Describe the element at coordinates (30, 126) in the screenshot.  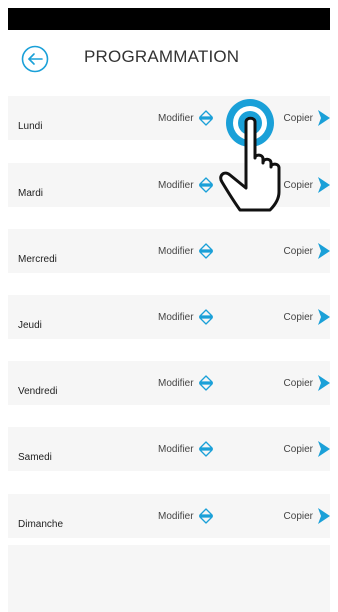
I see `day-name: Lundi` at that location.